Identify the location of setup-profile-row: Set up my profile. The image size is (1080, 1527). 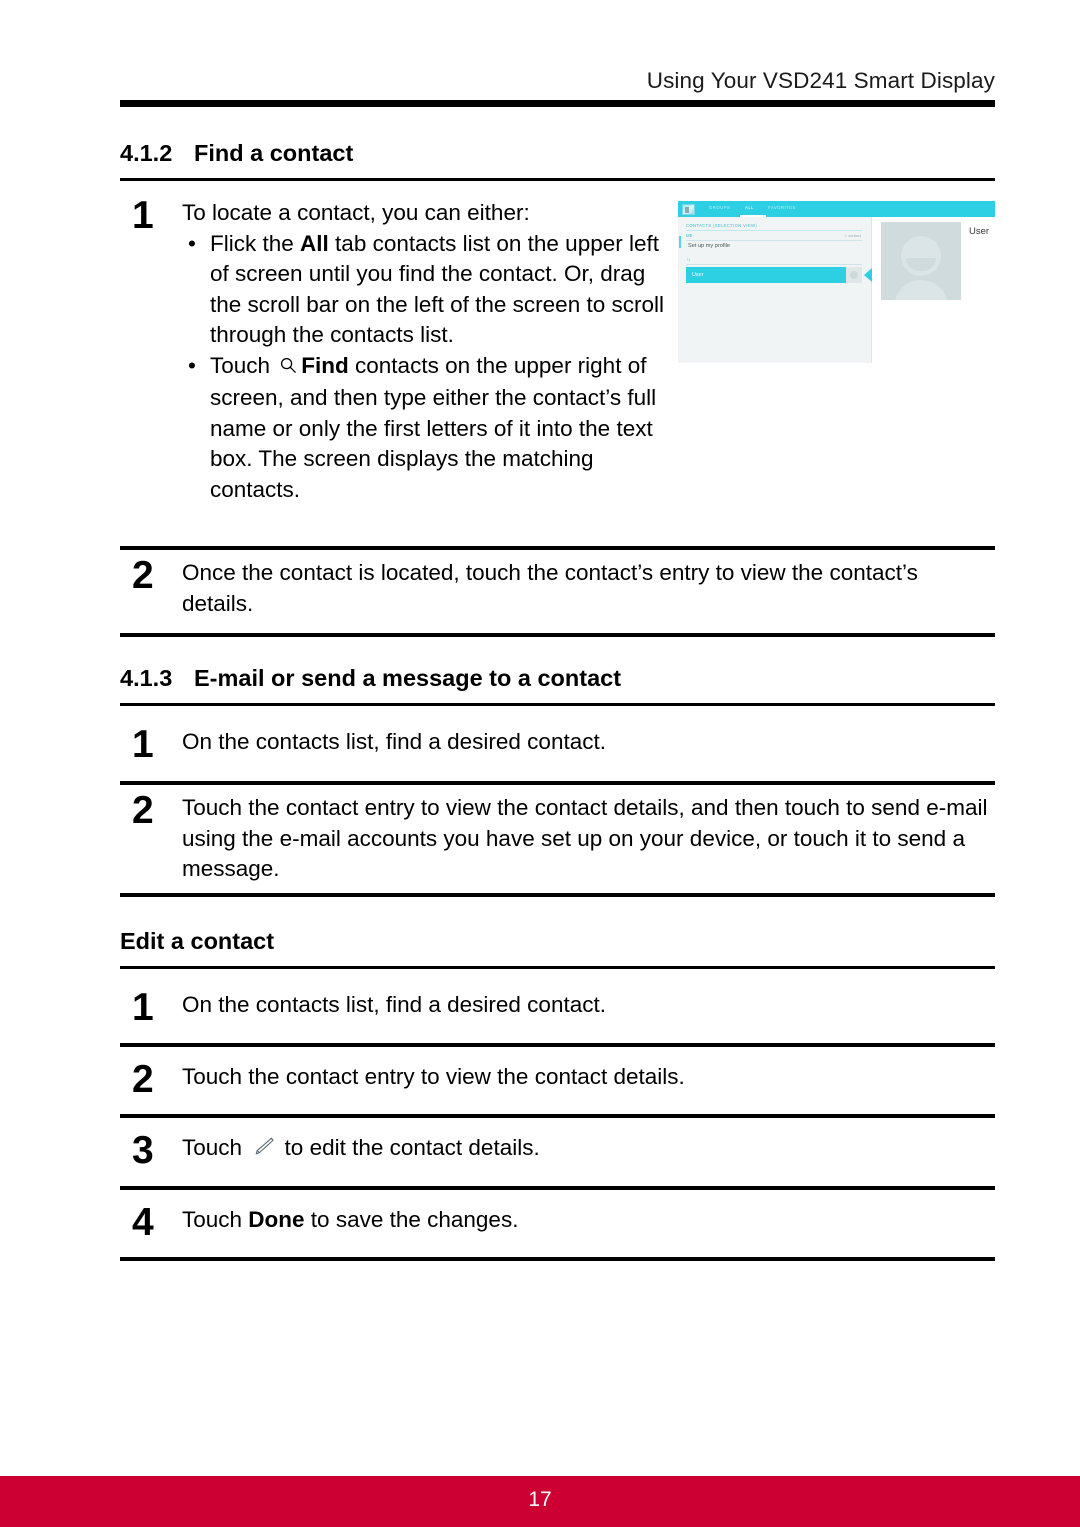
(709, 246).